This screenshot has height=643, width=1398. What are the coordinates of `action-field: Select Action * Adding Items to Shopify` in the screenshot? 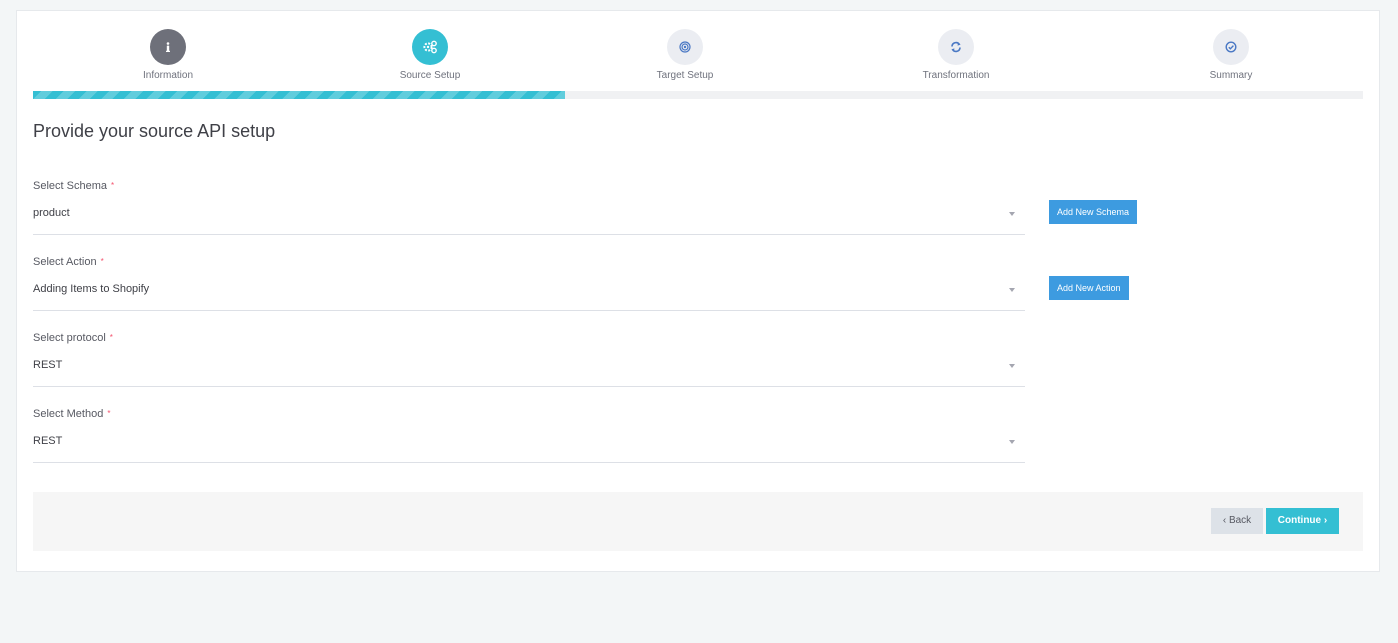 It's located at (529, 283).